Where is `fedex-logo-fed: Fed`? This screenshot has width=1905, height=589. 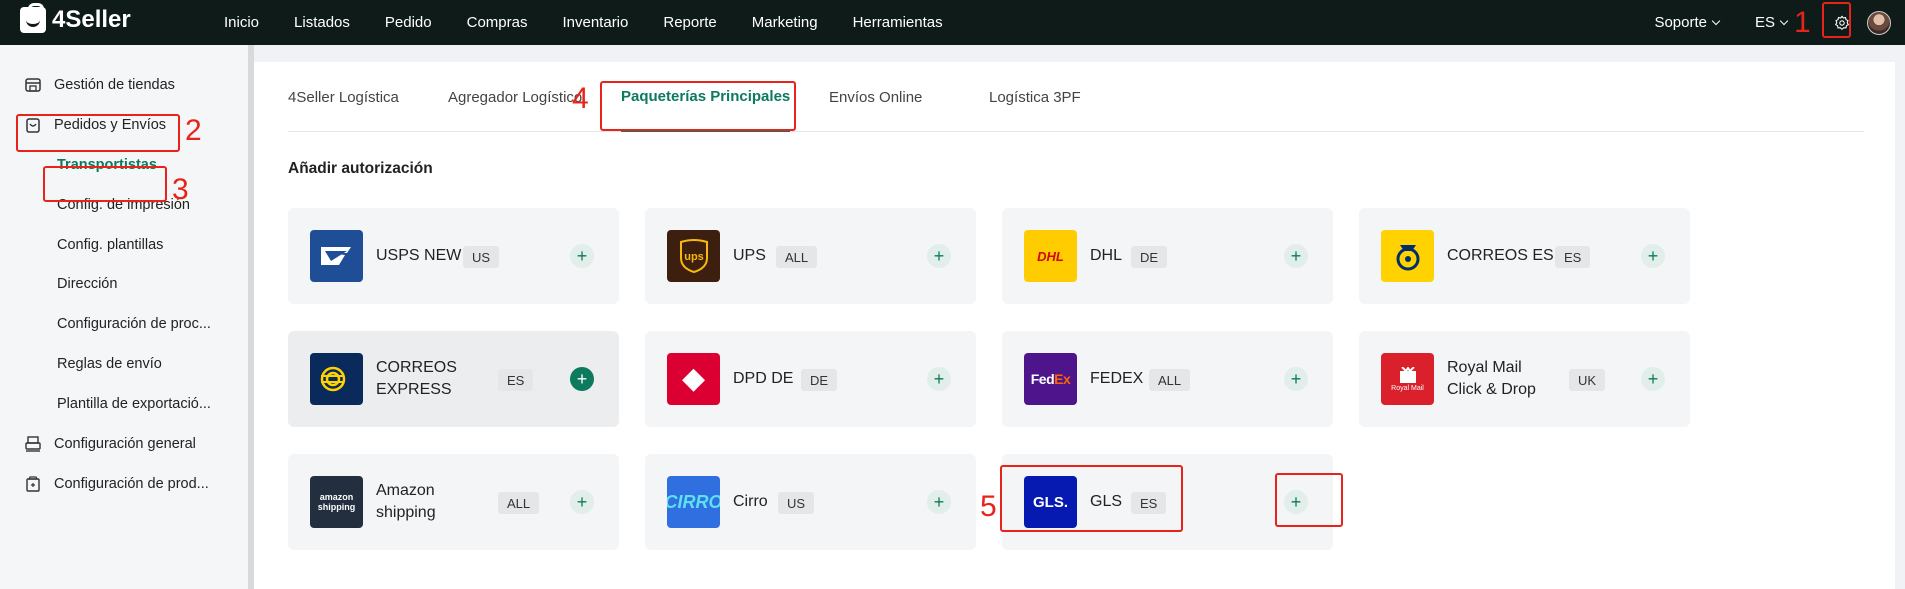 fedex-logo-fed: Fed is located at coordinates (1042, 379).